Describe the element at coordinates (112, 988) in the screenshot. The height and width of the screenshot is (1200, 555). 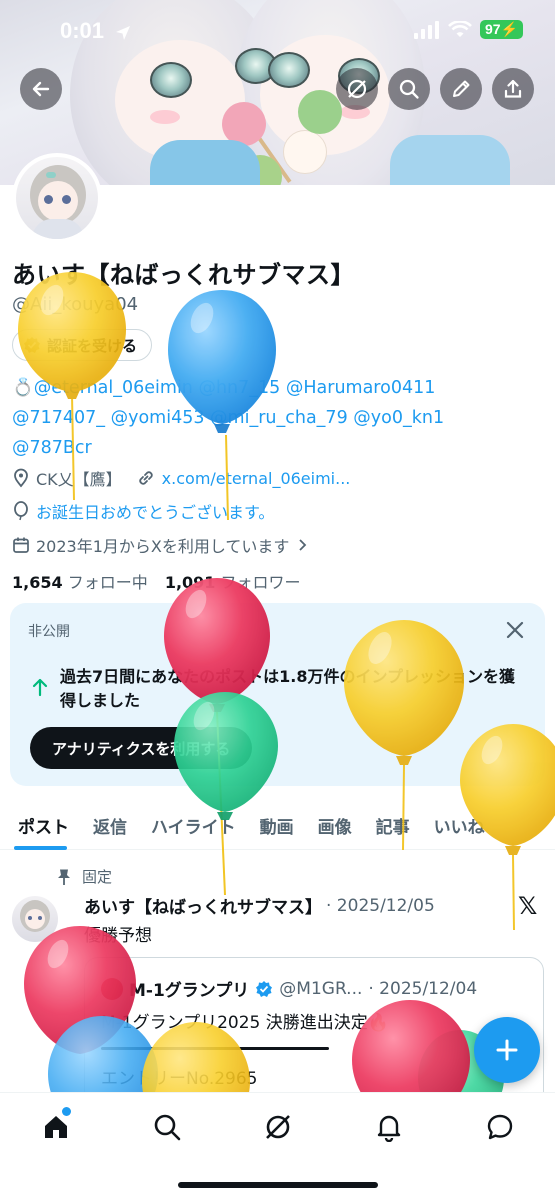
I see `m1-avatar` at that location.